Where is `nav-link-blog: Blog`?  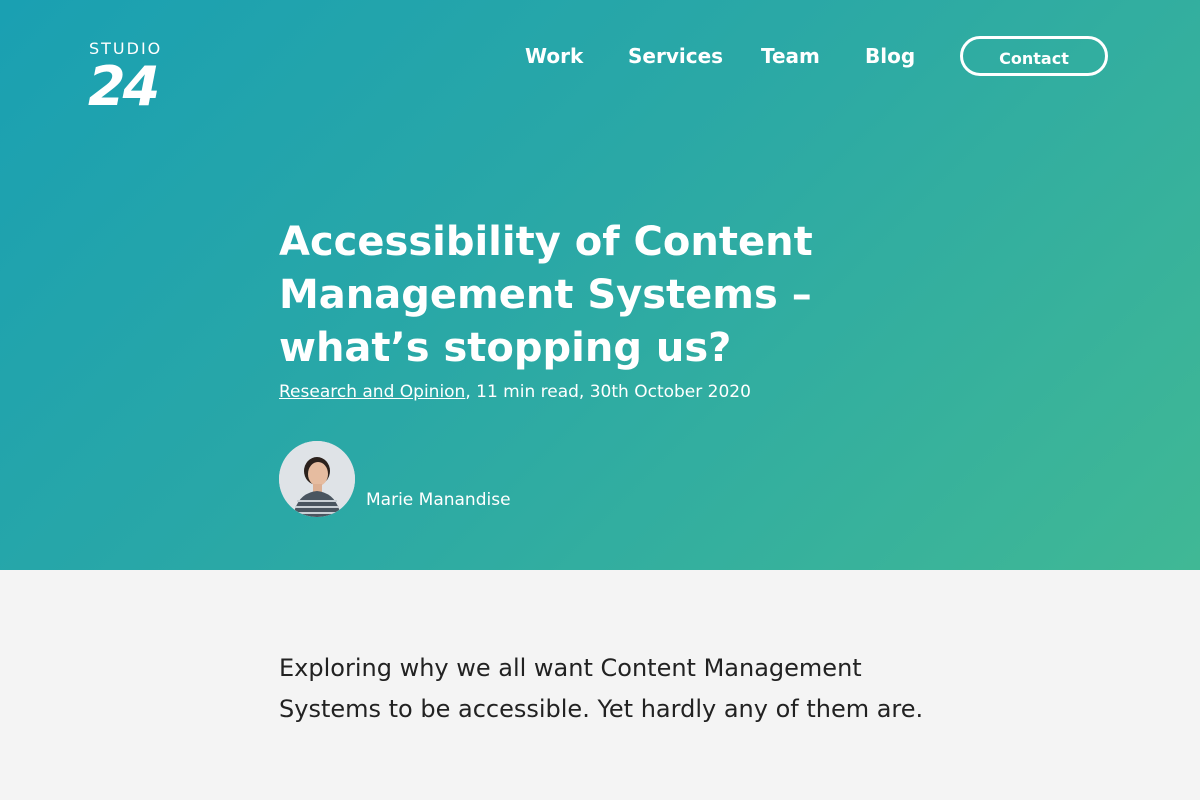
nav-link-blog: Blog is located at coordinates (890, 56).